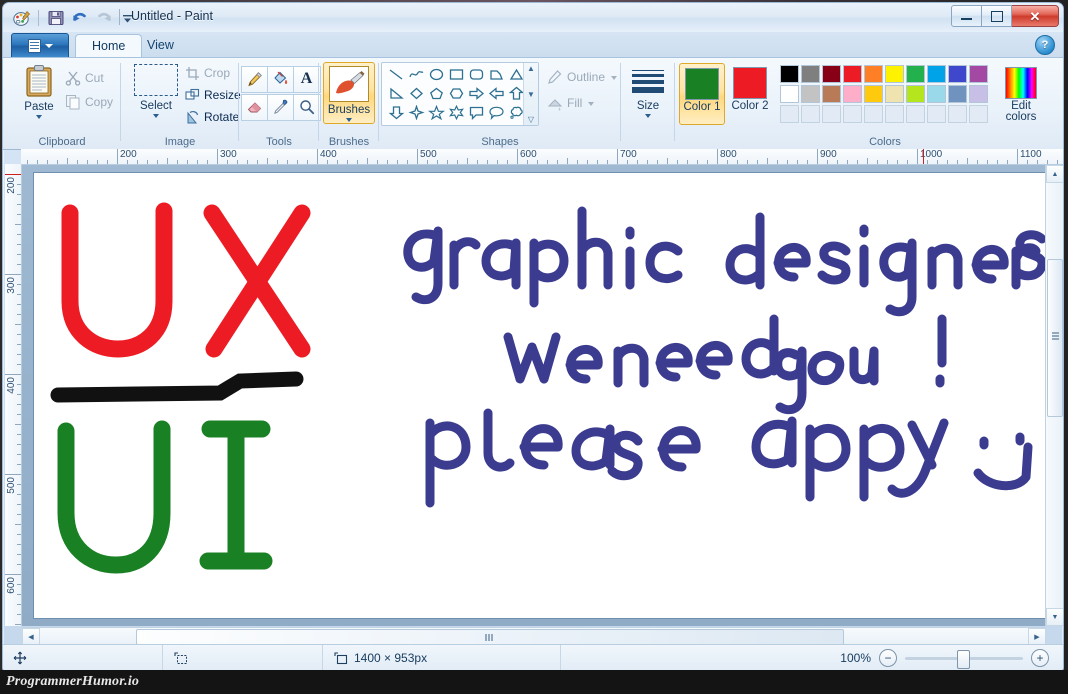 This screenshot has width=1068, height=694. What do you see at coordinates (957, 94) in the screenshot?
I see `palette-swatch-r2-c9` at bounding box center [957, 94].